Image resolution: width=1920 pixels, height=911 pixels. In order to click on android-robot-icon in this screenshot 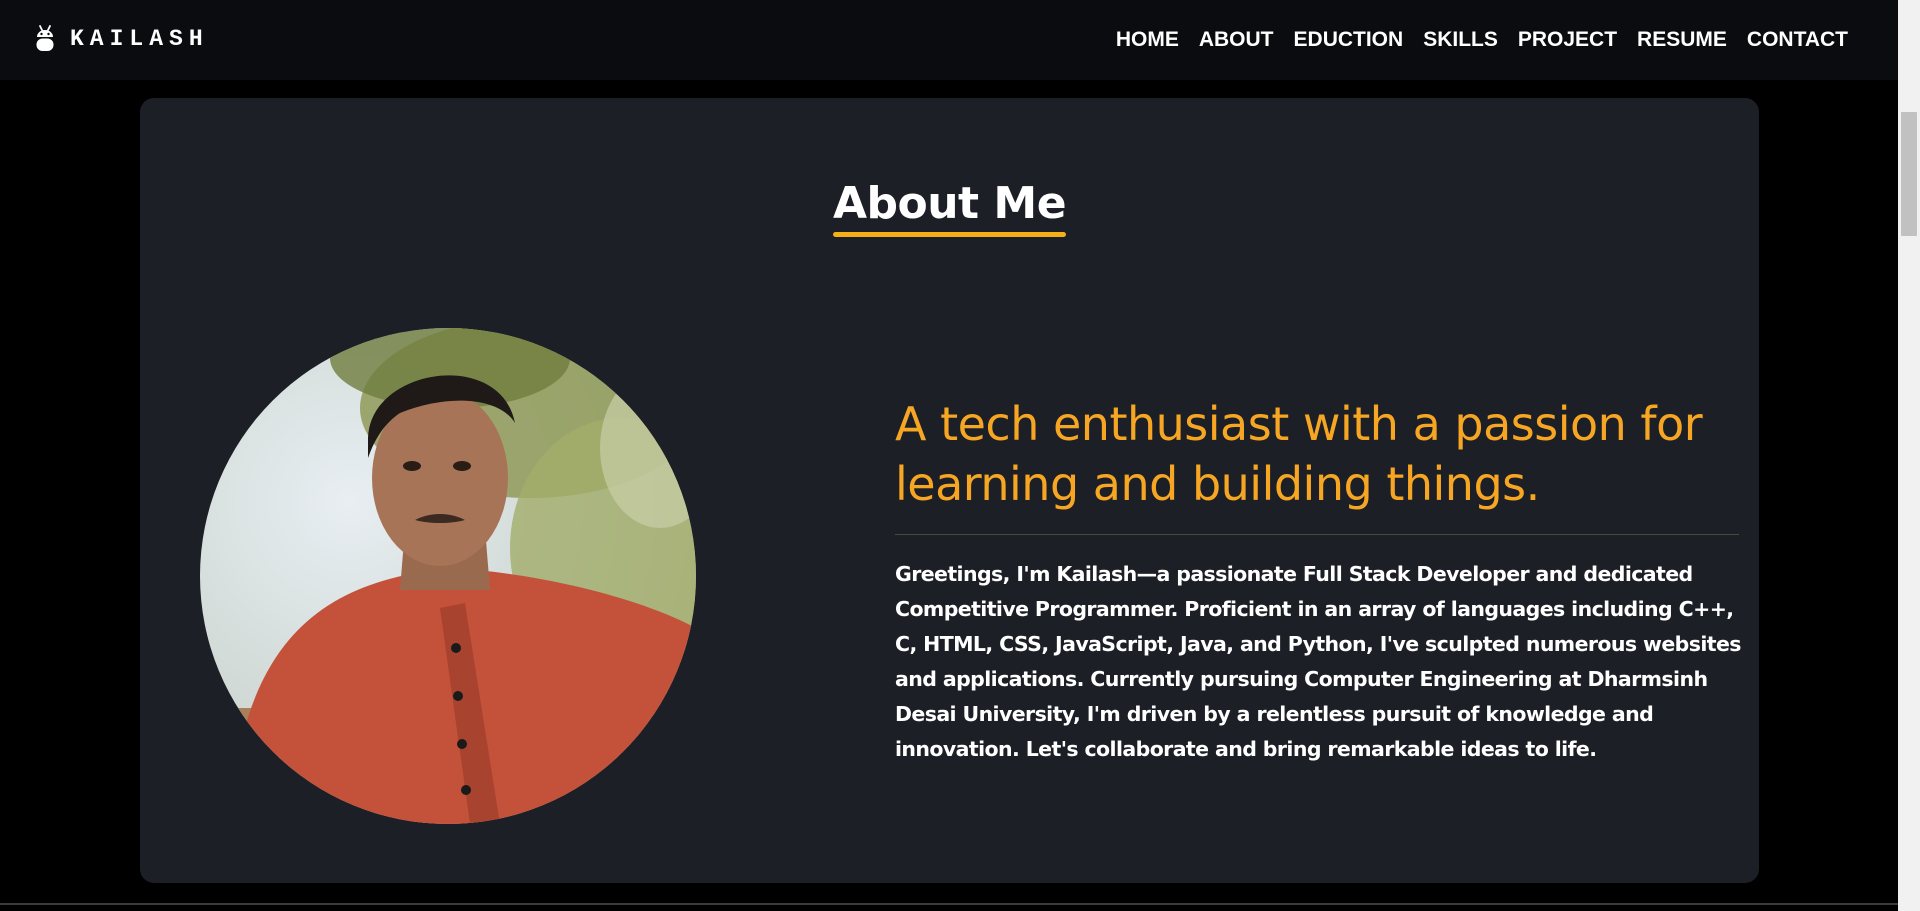, I will do `click(45, 38)`.